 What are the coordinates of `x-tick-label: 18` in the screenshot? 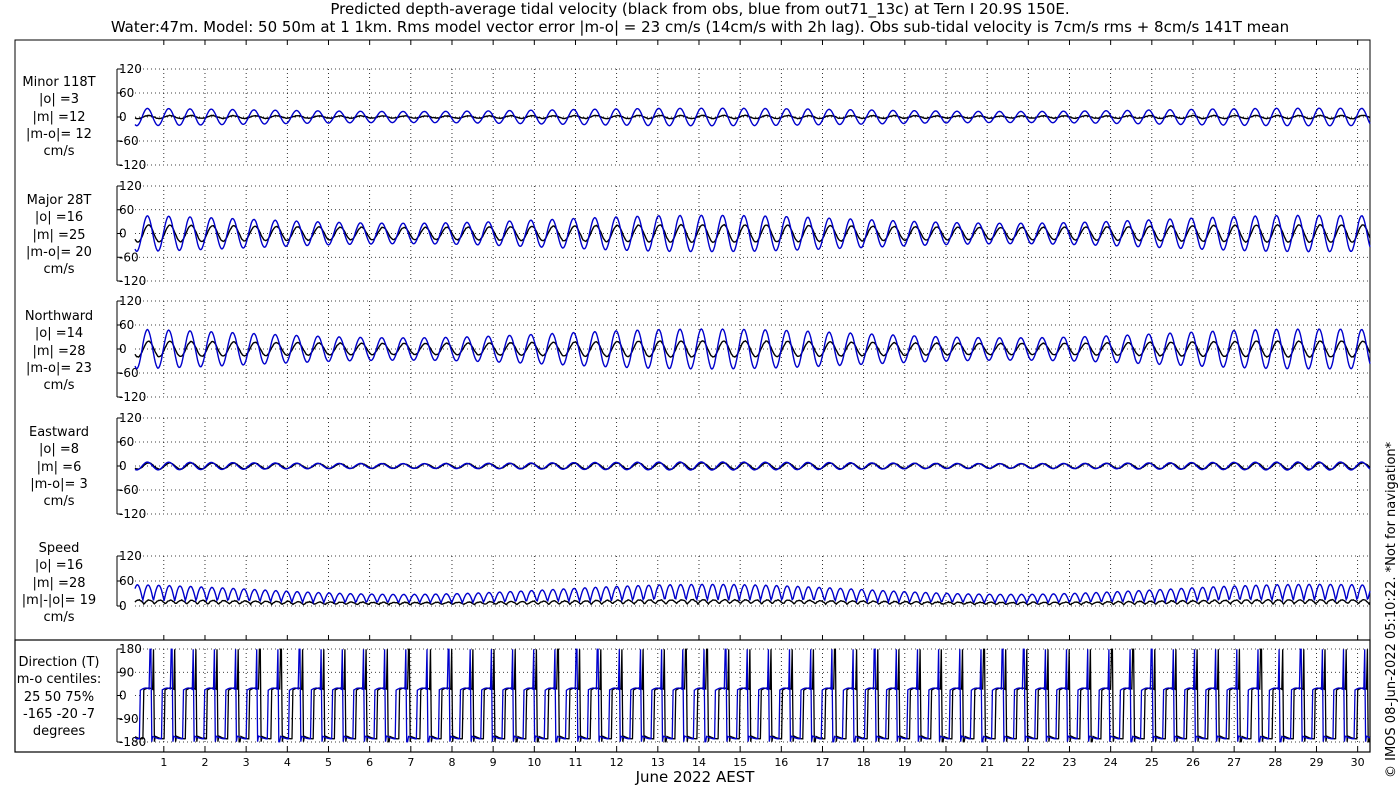 It's located at (864, 762).